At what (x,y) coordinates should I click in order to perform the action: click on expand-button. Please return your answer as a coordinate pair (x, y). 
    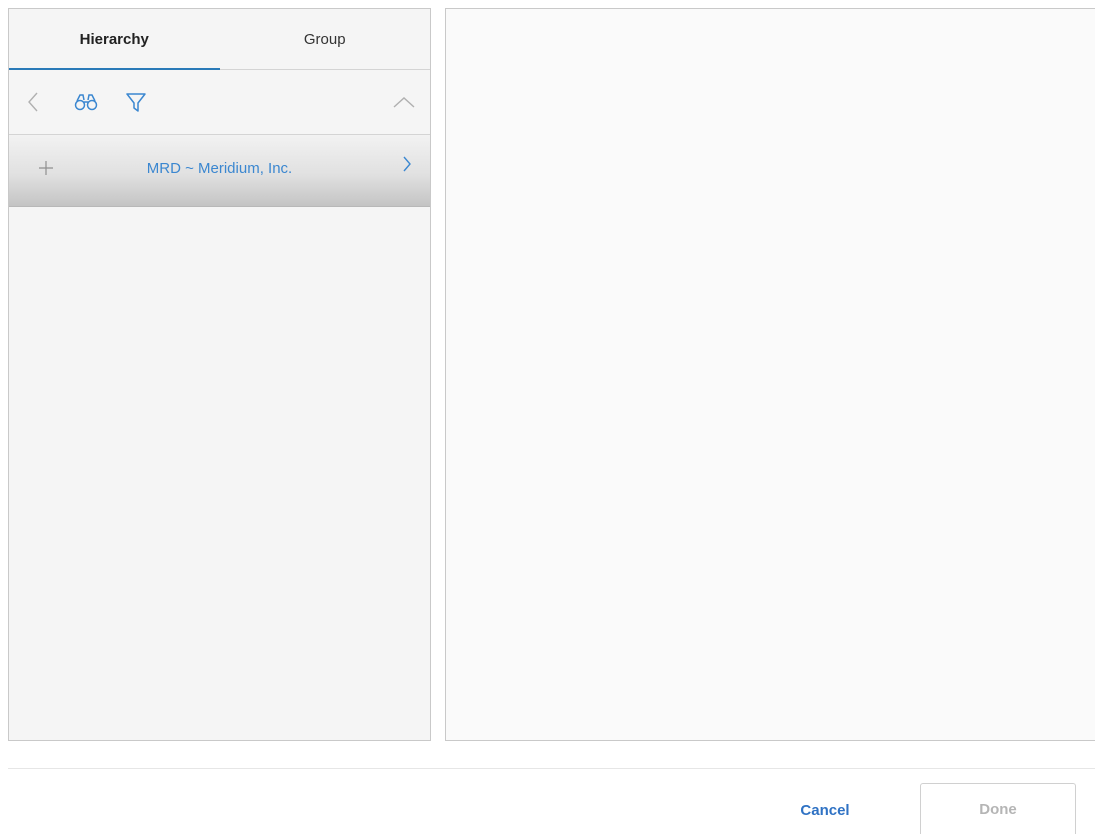
    Looking at the image, I should click on (46, 168).